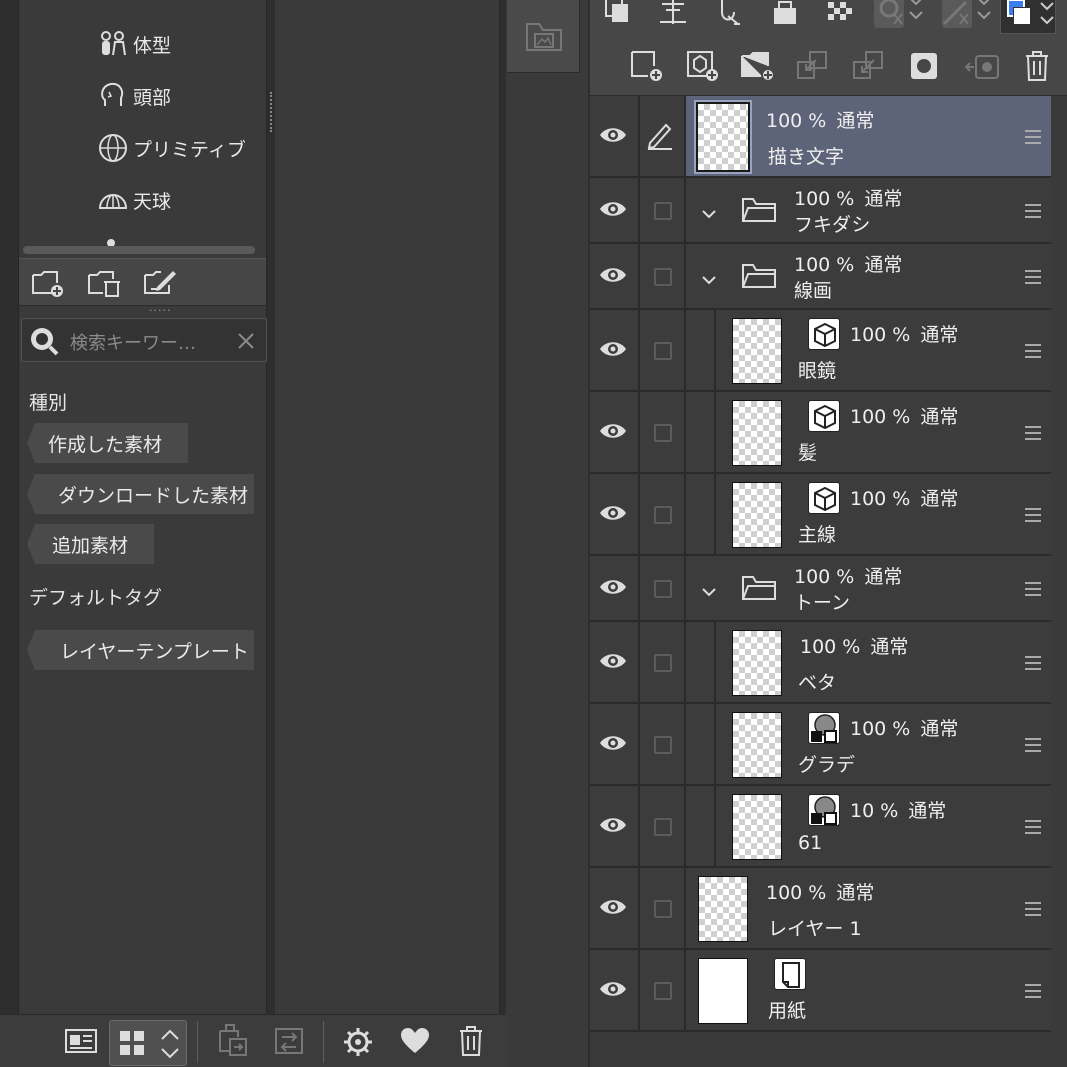  What do you see at coordinates (619, 13) in the screenshot?
I see `layer-copy-icon` at bounding box center [619, 13].